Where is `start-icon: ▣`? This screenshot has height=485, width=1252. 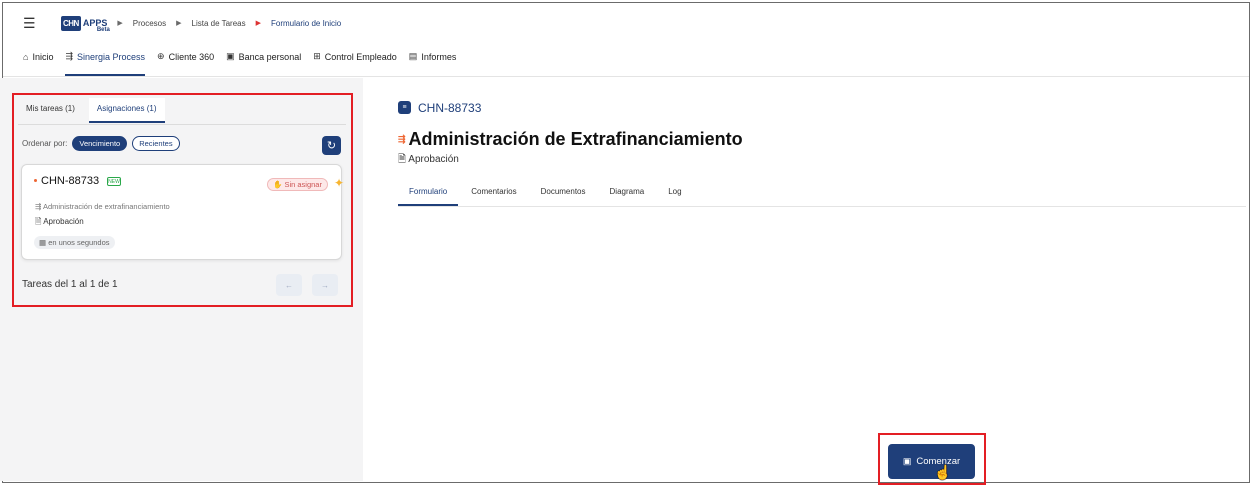 start-icon: ▣ is located at coordinates (907, 461).